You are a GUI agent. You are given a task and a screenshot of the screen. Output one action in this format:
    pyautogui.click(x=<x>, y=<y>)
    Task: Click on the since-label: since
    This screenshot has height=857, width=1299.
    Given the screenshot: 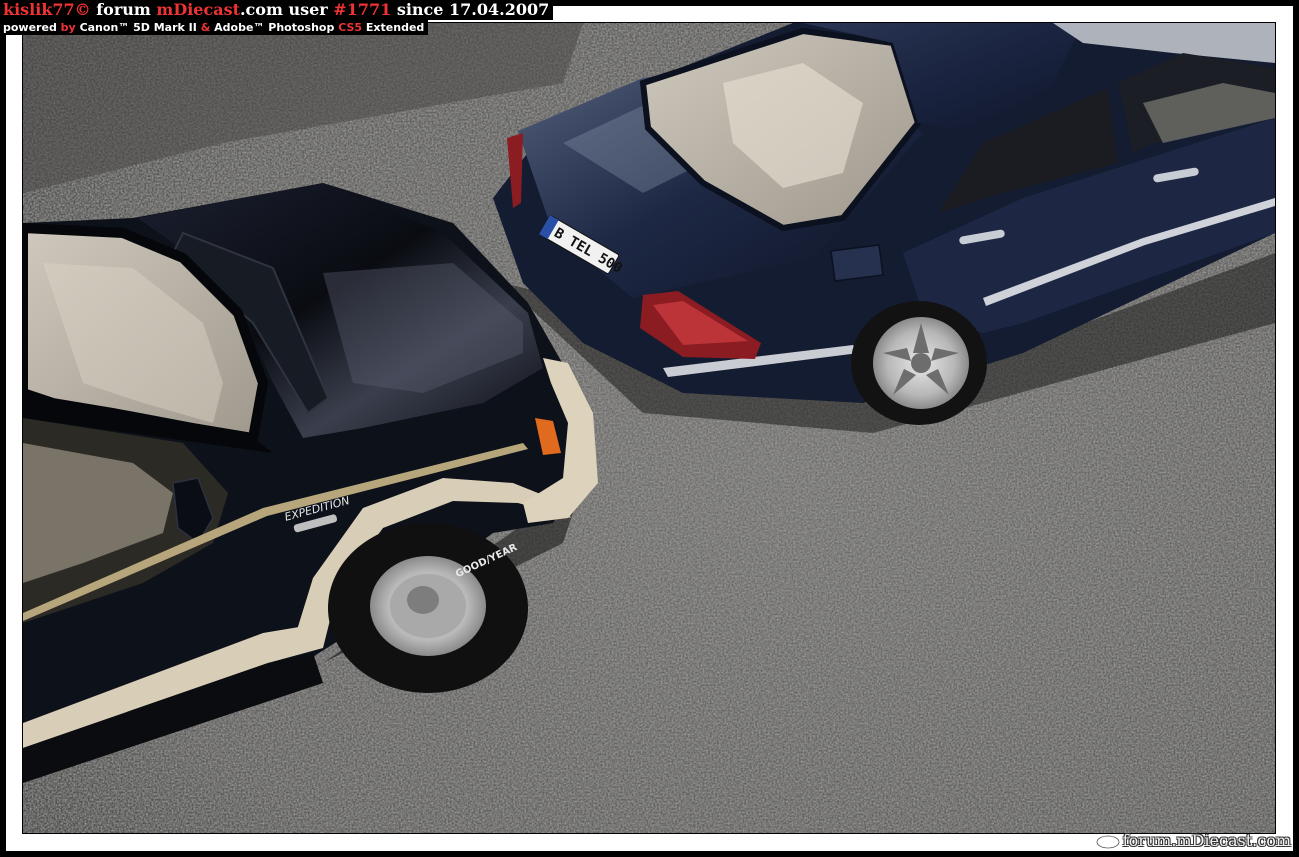 What is the action you would take?
    pyautogui.click(x=420, y=9)
    